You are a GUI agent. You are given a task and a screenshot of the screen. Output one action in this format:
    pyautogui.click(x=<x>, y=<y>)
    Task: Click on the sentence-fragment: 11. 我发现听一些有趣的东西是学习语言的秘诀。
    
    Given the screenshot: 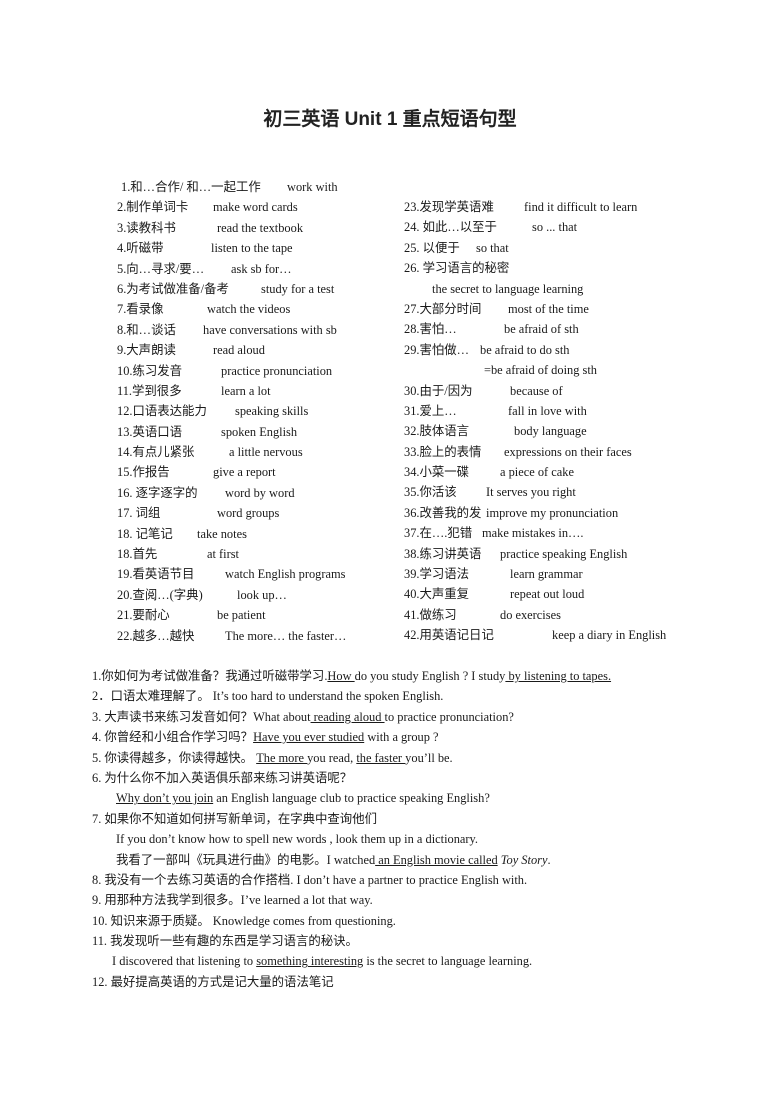 What is the action you would take?
    pyautogui.click(x=225, y=941)
    